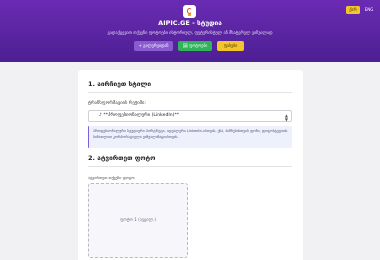 The height and width of the screenshot is (260, 380). Describe the element at coordinates (230, 46) in the screenshot. I see `pricing-button: ფასები` at that location.